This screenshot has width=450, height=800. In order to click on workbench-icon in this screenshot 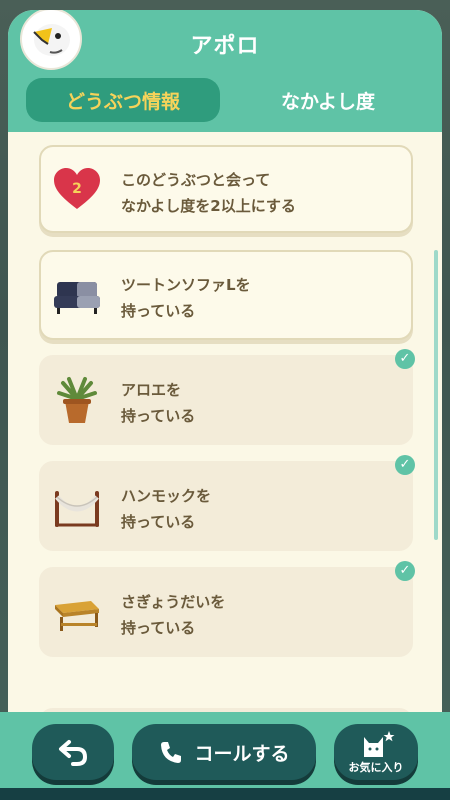, I will do `click(77, 616)`.